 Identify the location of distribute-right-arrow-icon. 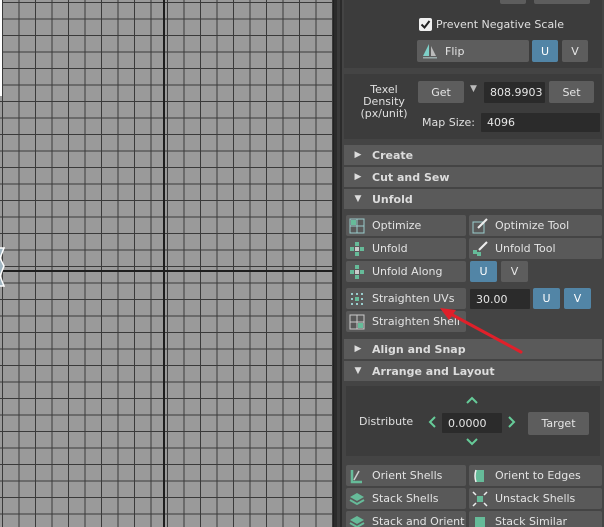
(512, 422).